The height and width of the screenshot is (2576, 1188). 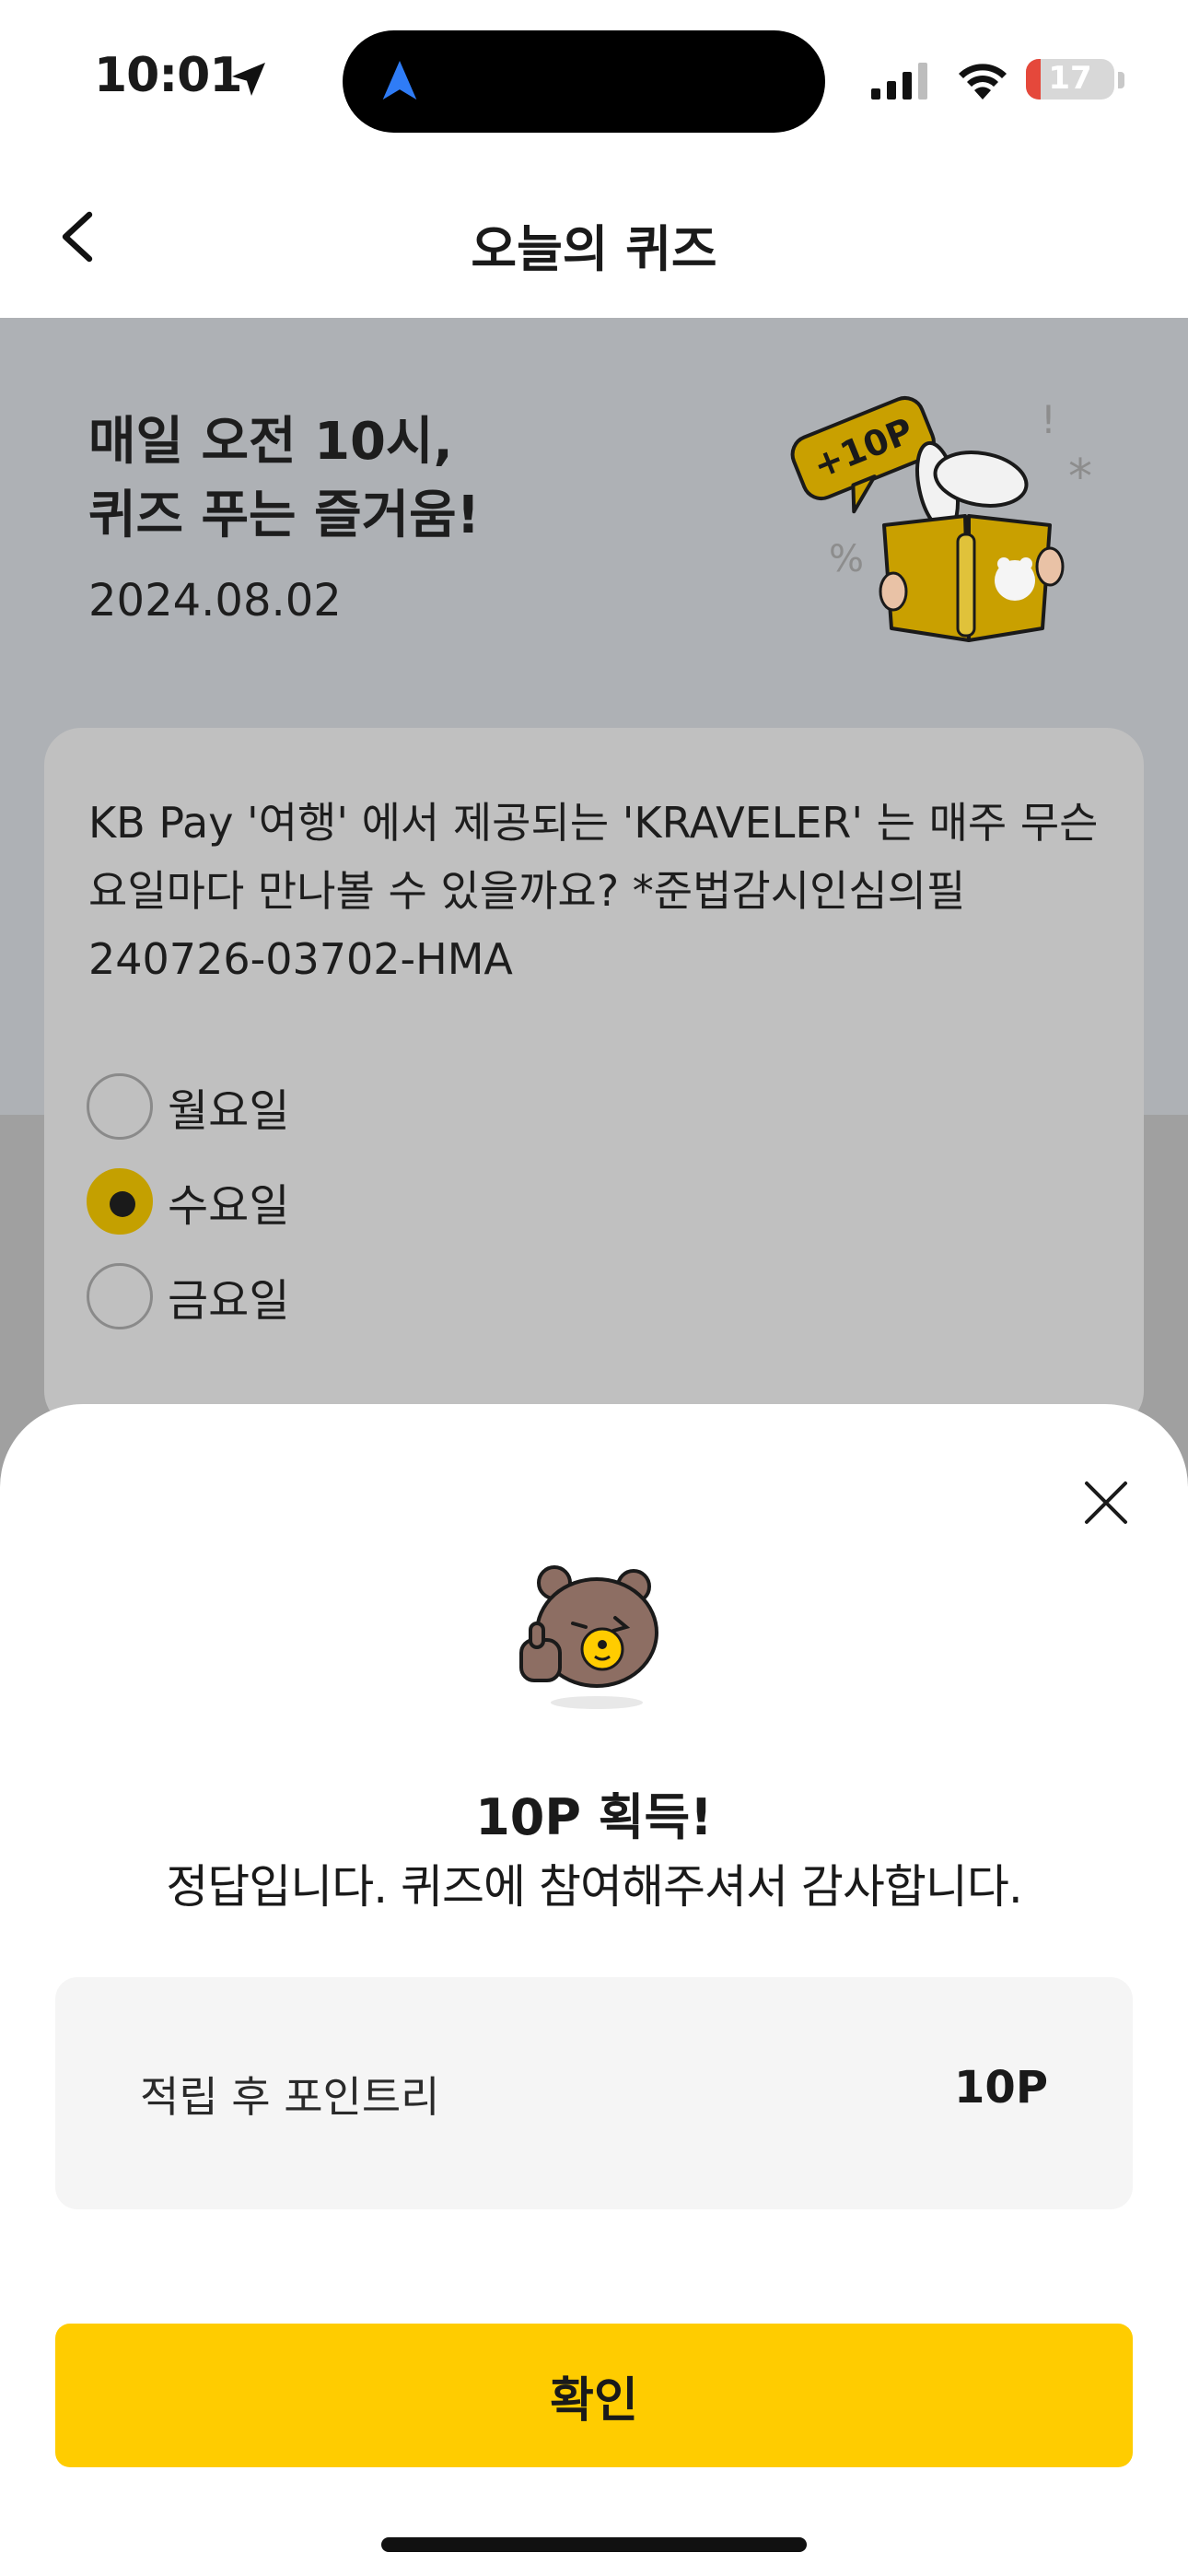 I want to click on points-summary: 적립 후 포인트리 10P, so click(x=594, y=2093).